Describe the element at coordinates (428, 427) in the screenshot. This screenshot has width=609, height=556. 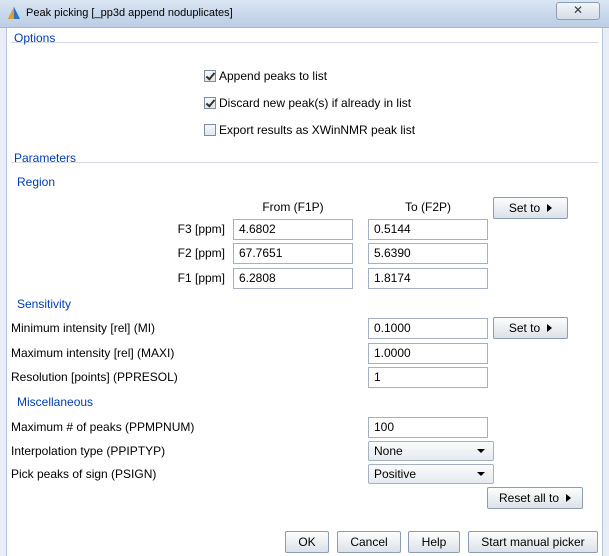
I see `max-peaks-input: 100` at that location.